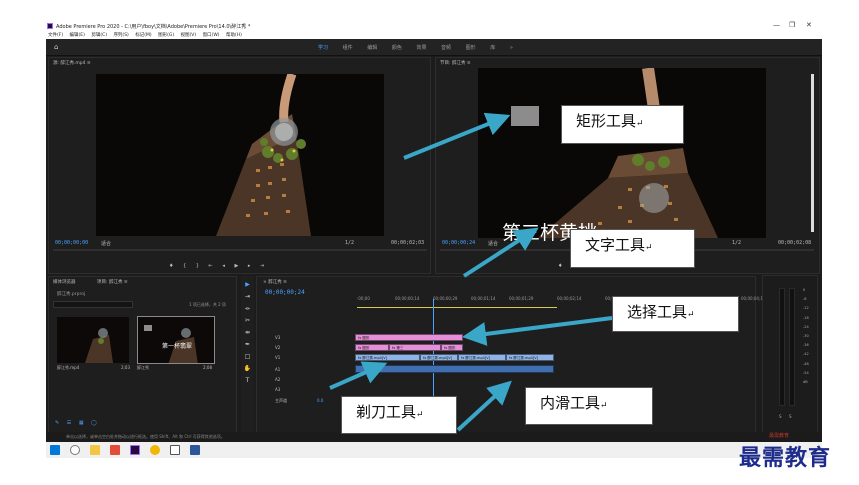  I want to click on callout-razor-tool: 剃刀工具↵, so click(399, 415).